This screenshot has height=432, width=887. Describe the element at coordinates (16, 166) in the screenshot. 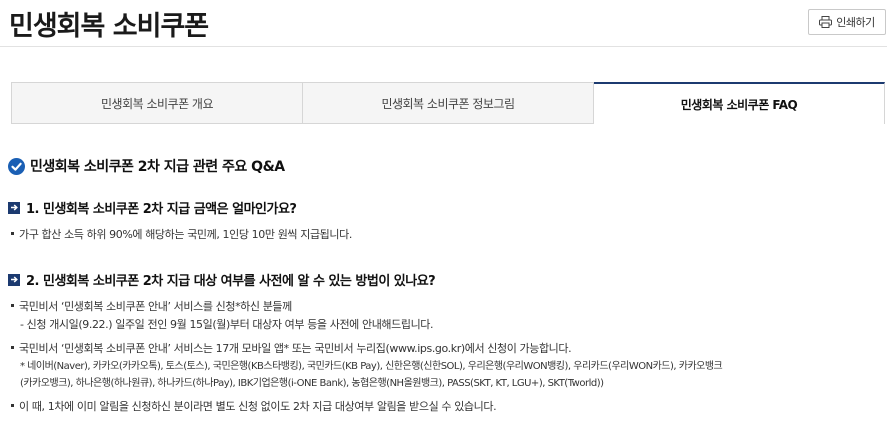

I see `check-circle-icon` at that location.